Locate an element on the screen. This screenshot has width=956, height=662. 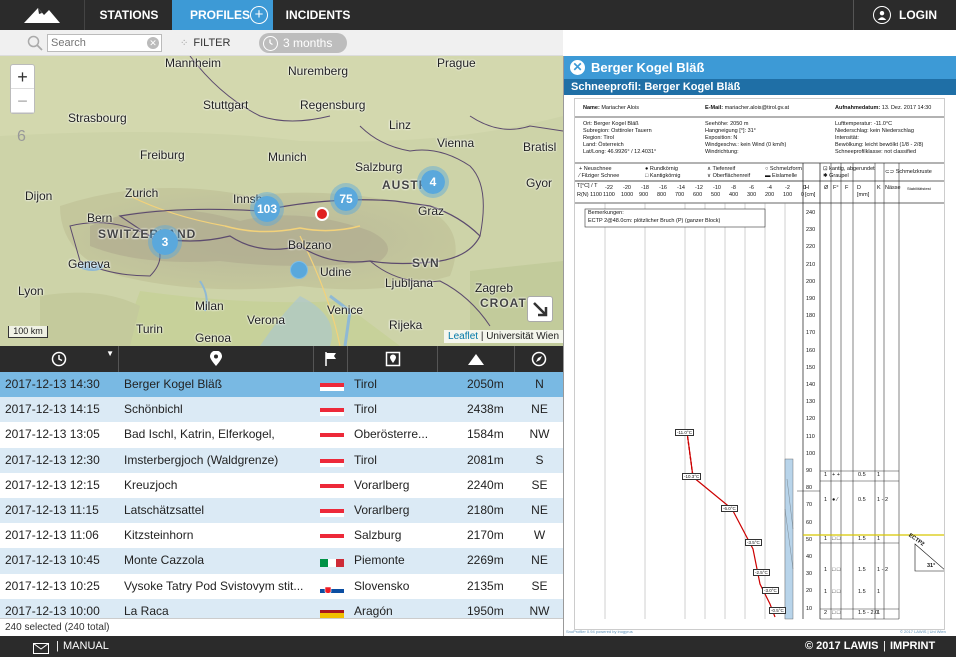
doc-land: Land: Österreich is located at coordinates (603, 145).